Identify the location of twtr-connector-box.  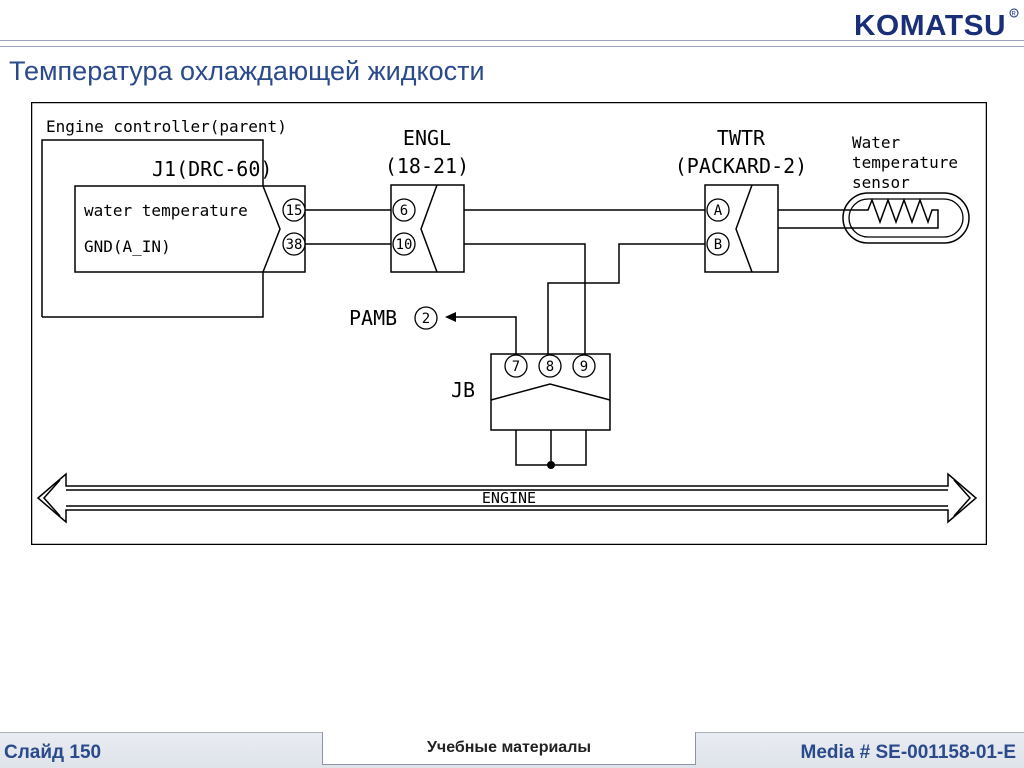
(741, 228).